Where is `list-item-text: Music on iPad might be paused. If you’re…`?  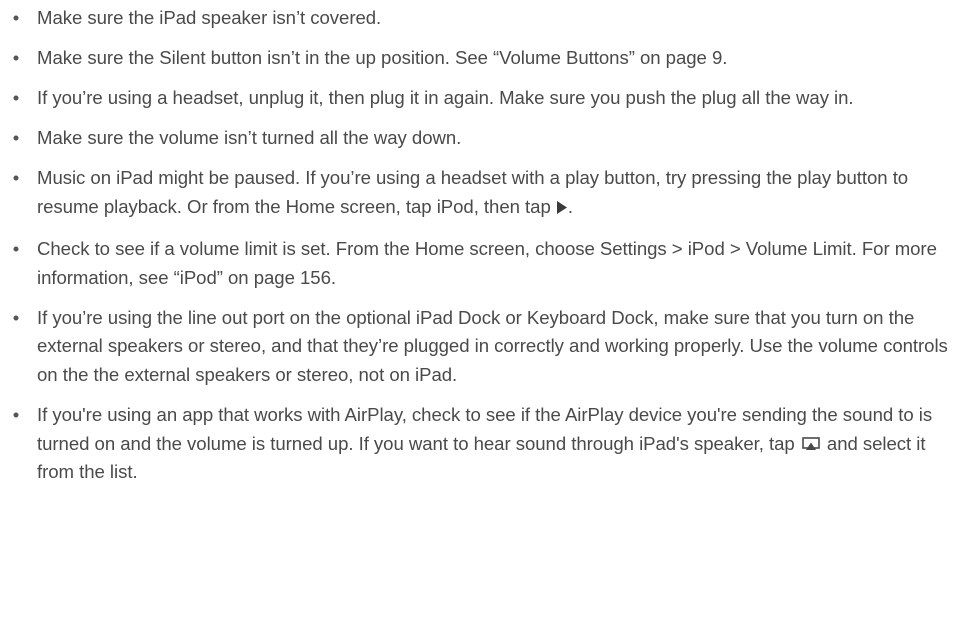 list-item-text: Music on iPad might be paused. If you’re… is located at coordinates (473, 192).